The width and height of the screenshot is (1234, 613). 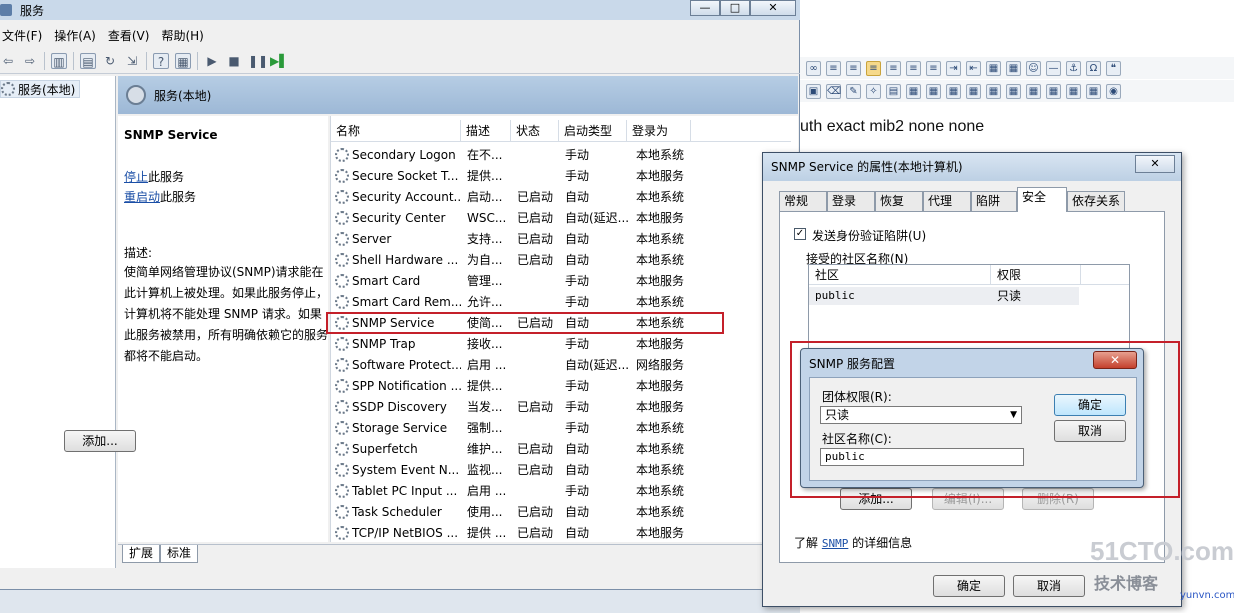 I want to click on horizontal-scrollbar, so click(x=458, y=577).